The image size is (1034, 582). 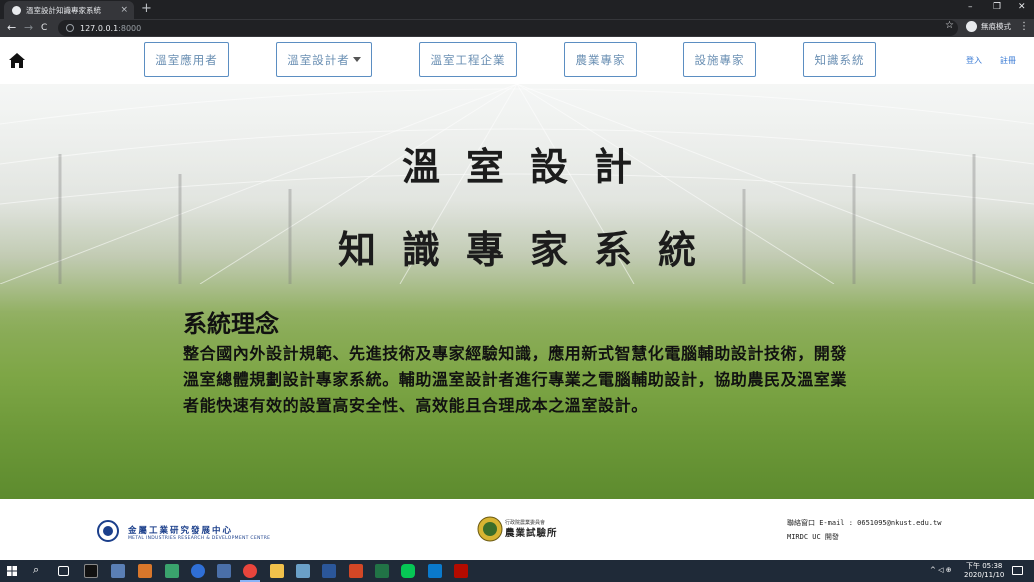 What do you see at coordinates (70, 28) in the screenshot?
I see `site-info-icon` at bounding box center [70, 28].